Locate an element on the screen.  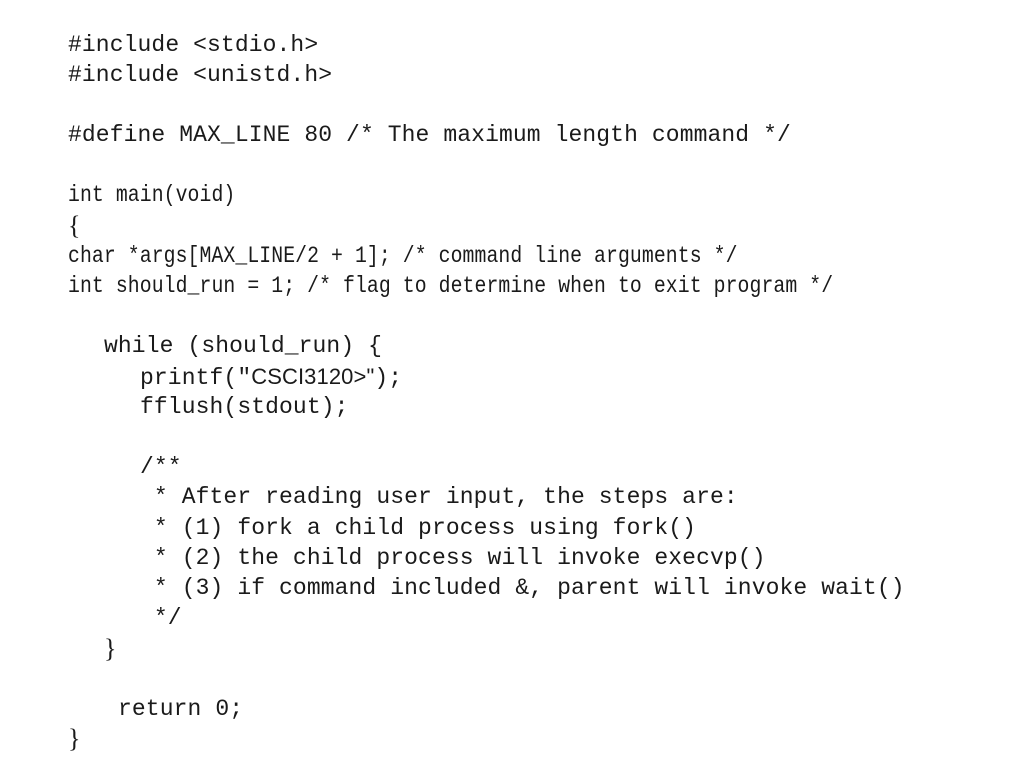
main-signature-line: int main(void) is located at coordinates (152, 195).